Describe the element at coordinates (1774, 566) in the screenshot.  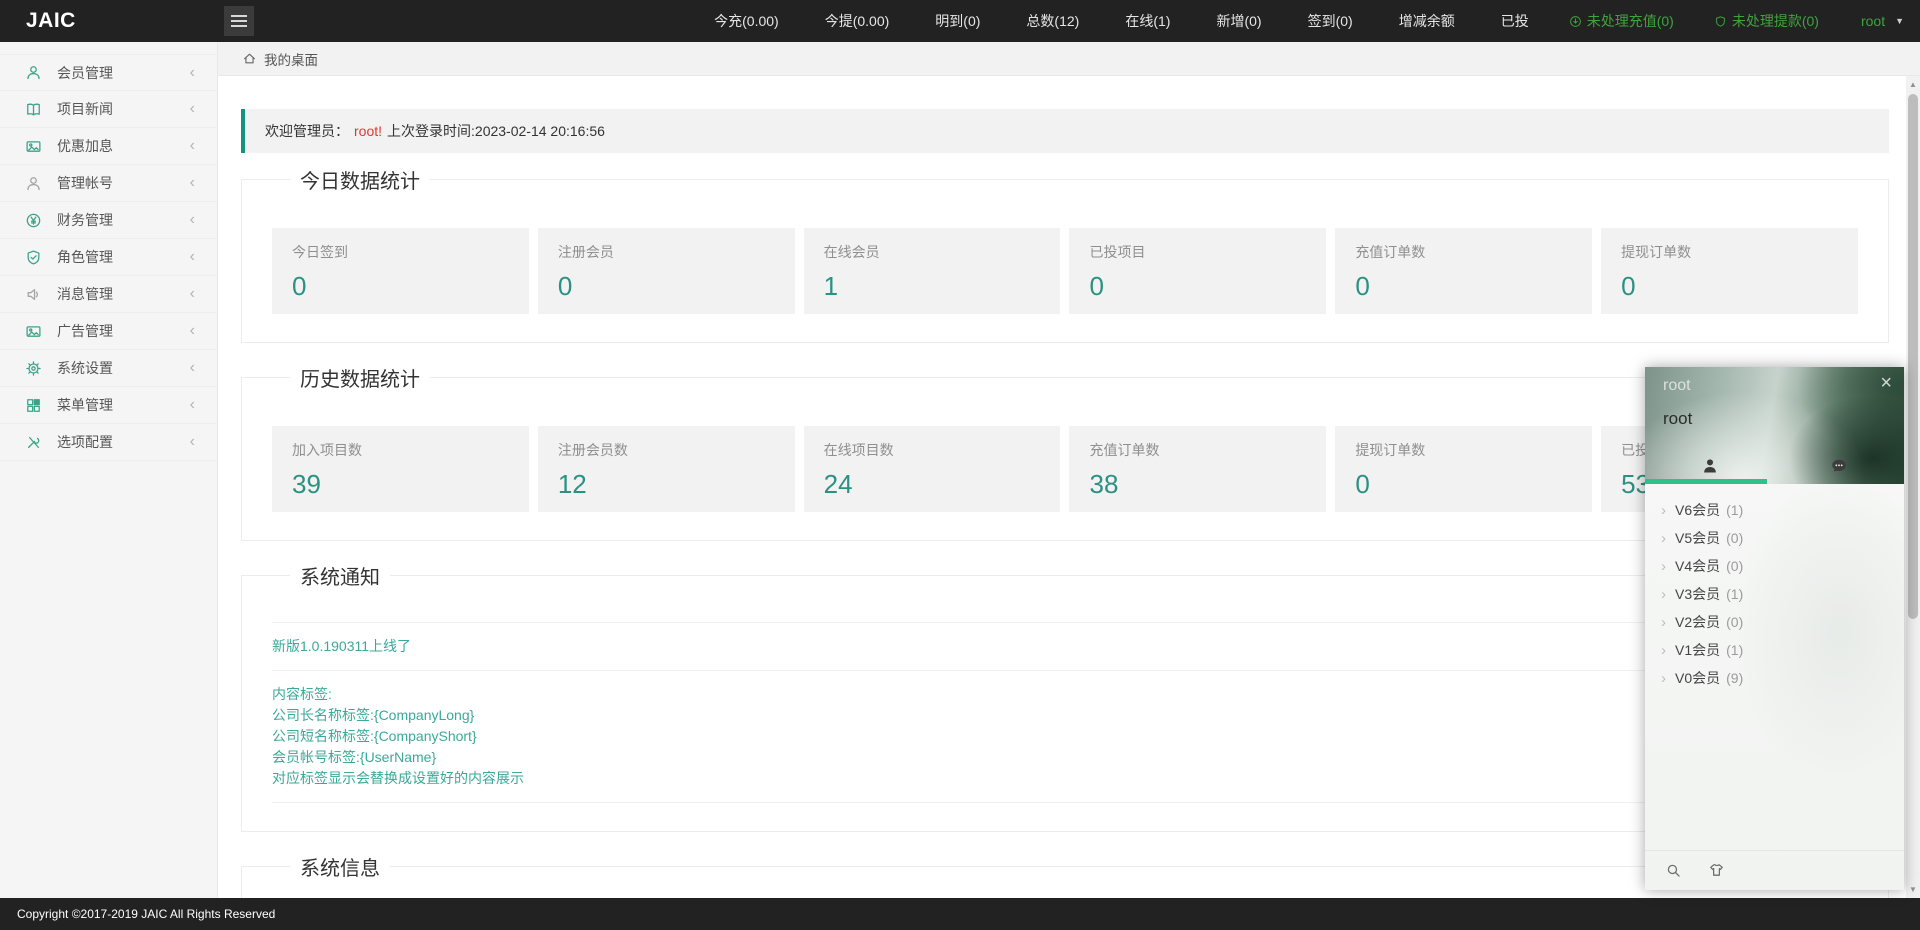
I see `member-group-v4: › V4会员 (0)` at that location.